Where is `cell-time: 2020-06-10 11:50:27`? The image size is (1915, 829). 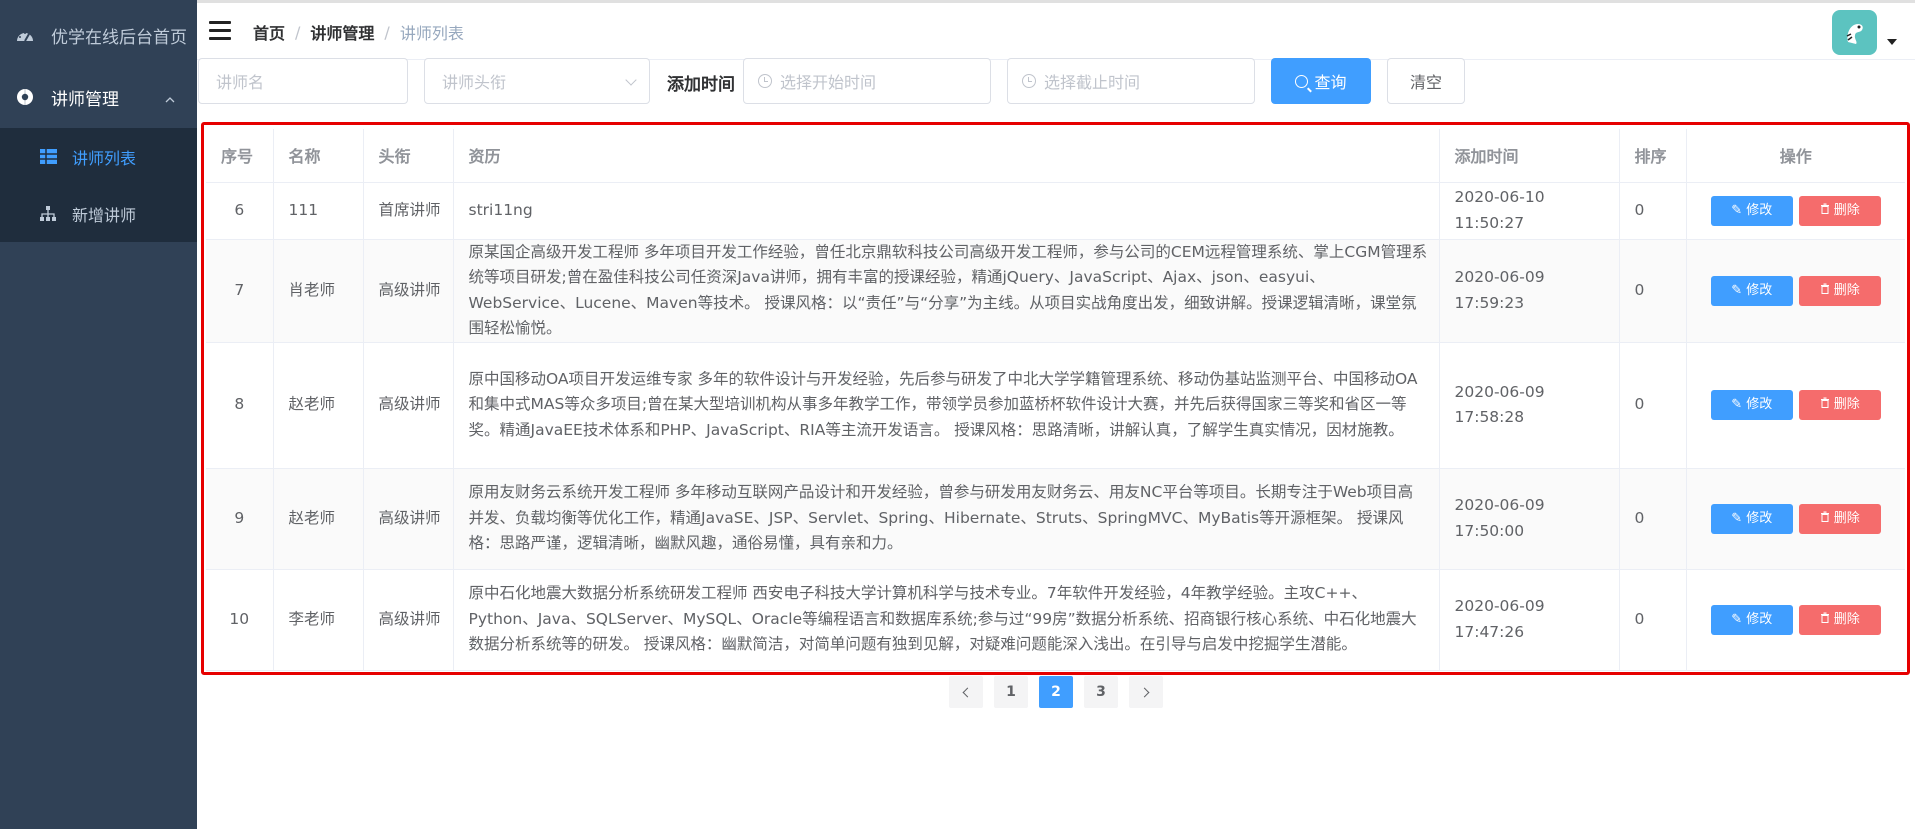
cell-time: 2020-06-10 11:50:27 is located at coordinates (1529, 211).